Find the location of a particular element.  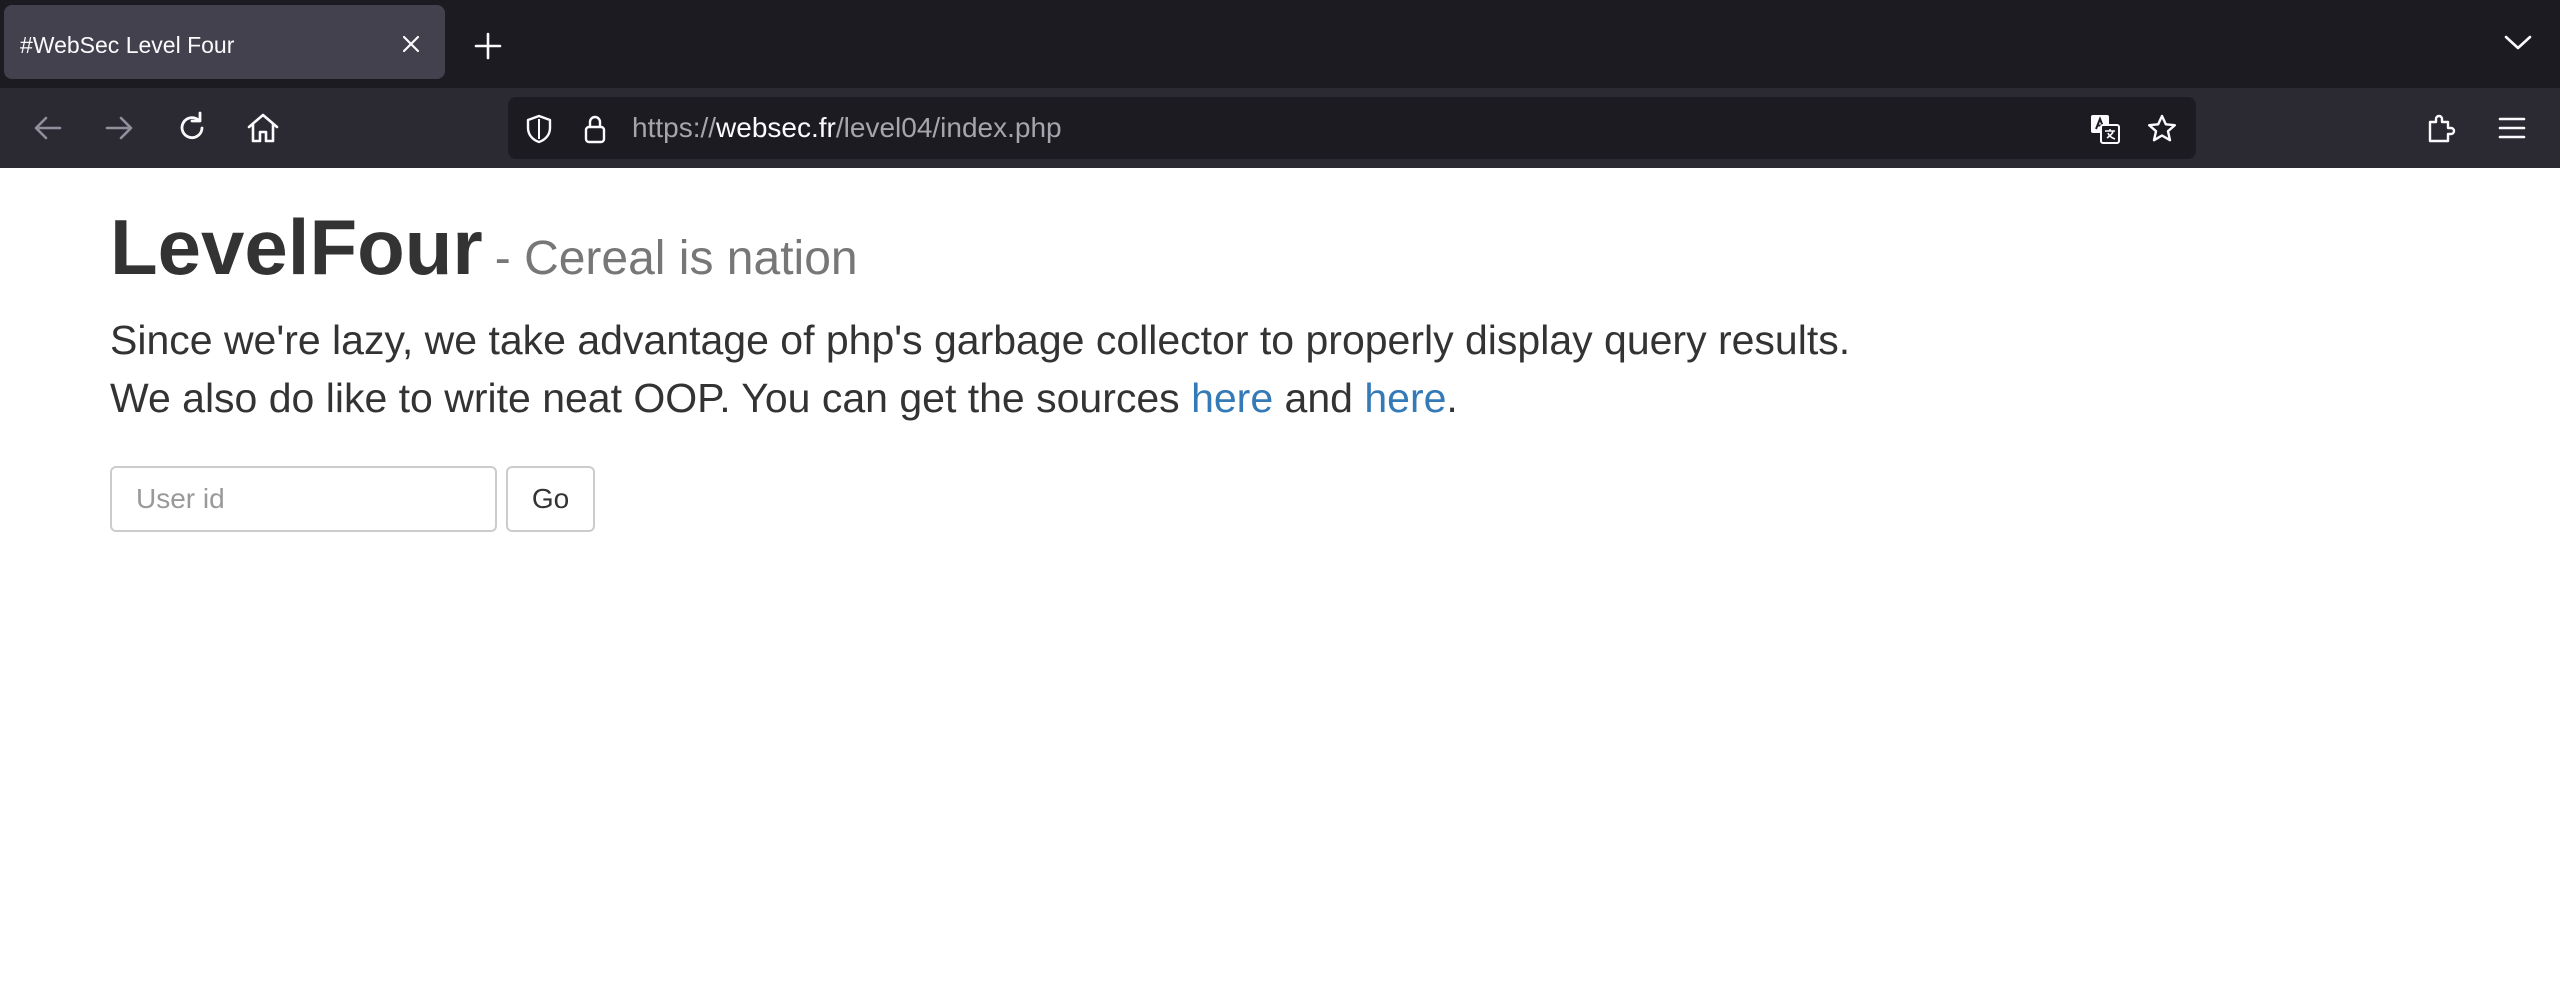

navigation-toolbar: https://websec.fr/level04/index.php is located at coordinates (1280, 128).